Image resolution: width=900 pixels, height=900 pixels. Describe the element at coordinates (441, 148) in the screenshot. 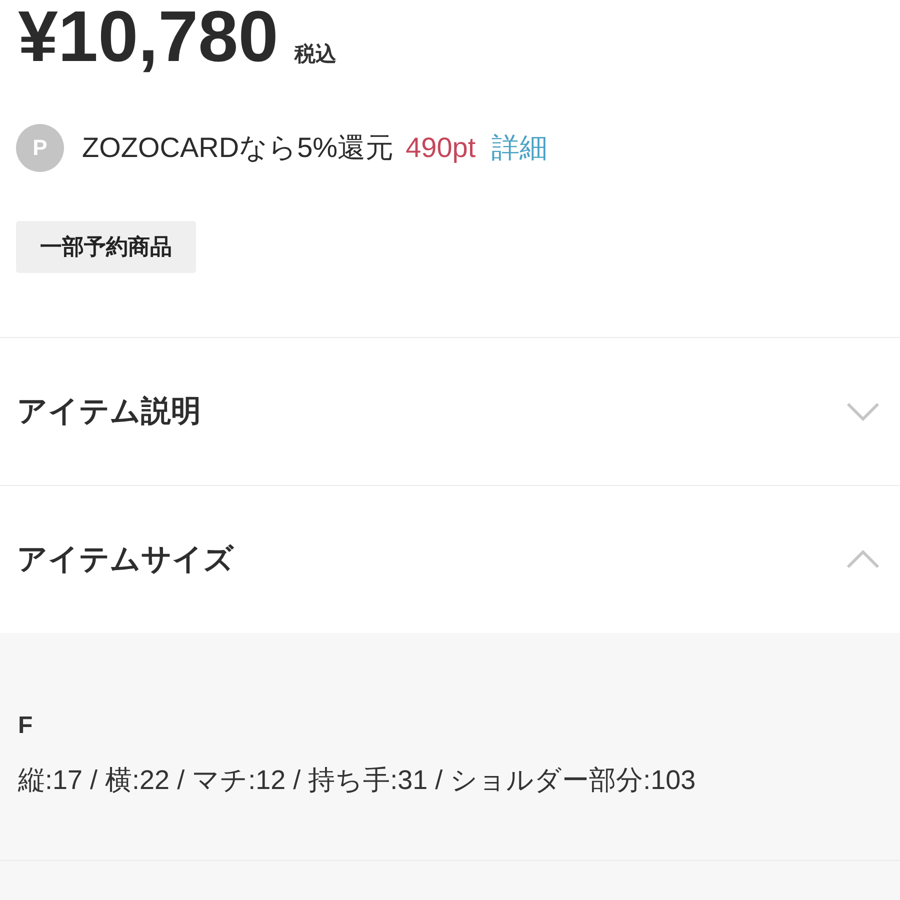

I see `points-value: 490pt` at that location.